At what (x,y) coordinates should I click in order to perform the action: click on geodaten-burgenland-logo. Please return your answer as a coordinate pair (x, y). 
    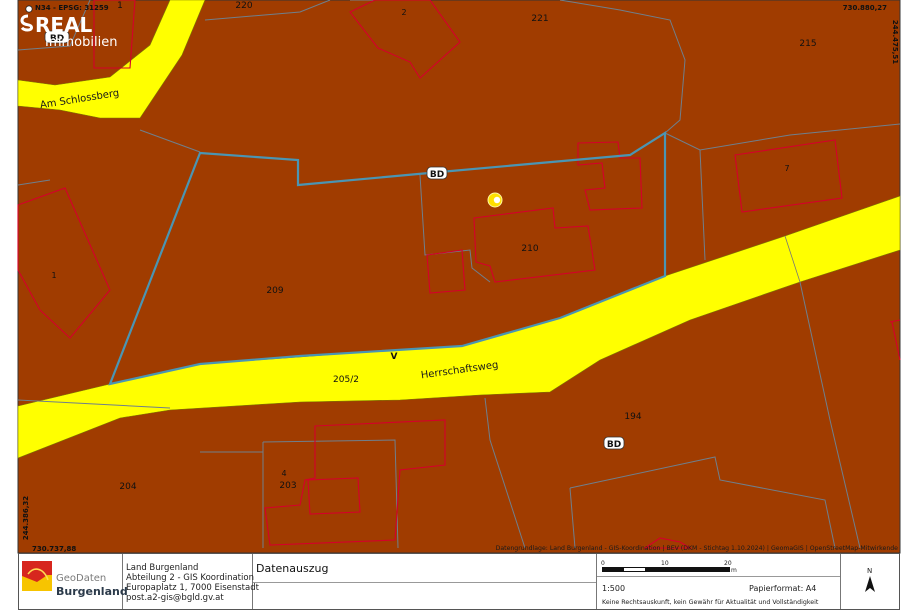
    Looking at the image, I should click on (37, 576).